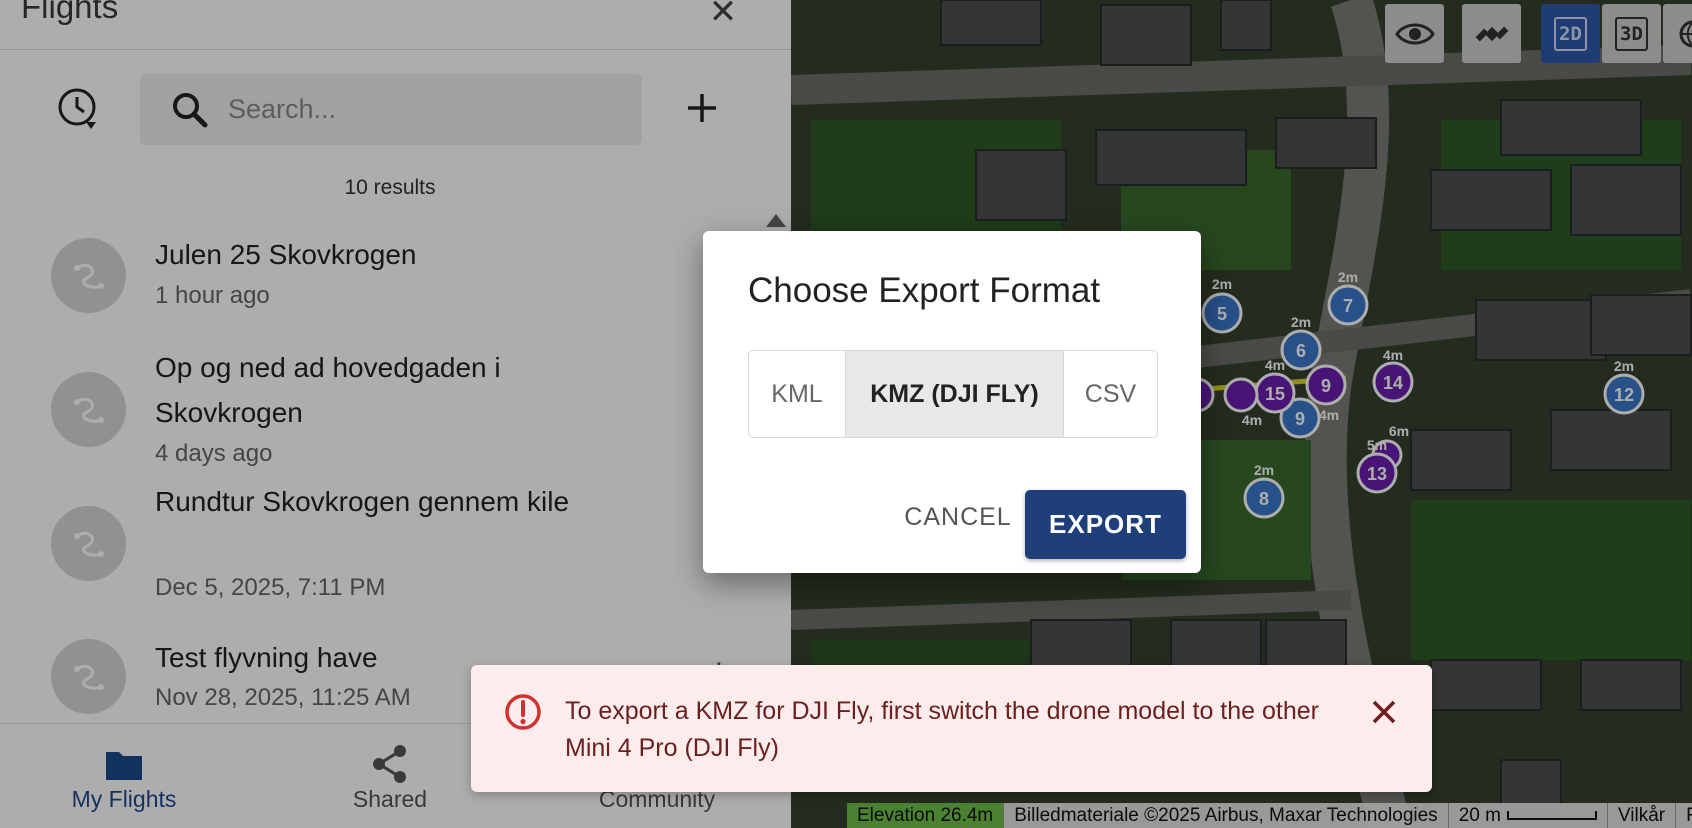 The height and width of the screenshot is (828, 1692). Describe the element at coordinates (958, 517) in the screenshot. I see `cancel-button: CANCEL` at that location.